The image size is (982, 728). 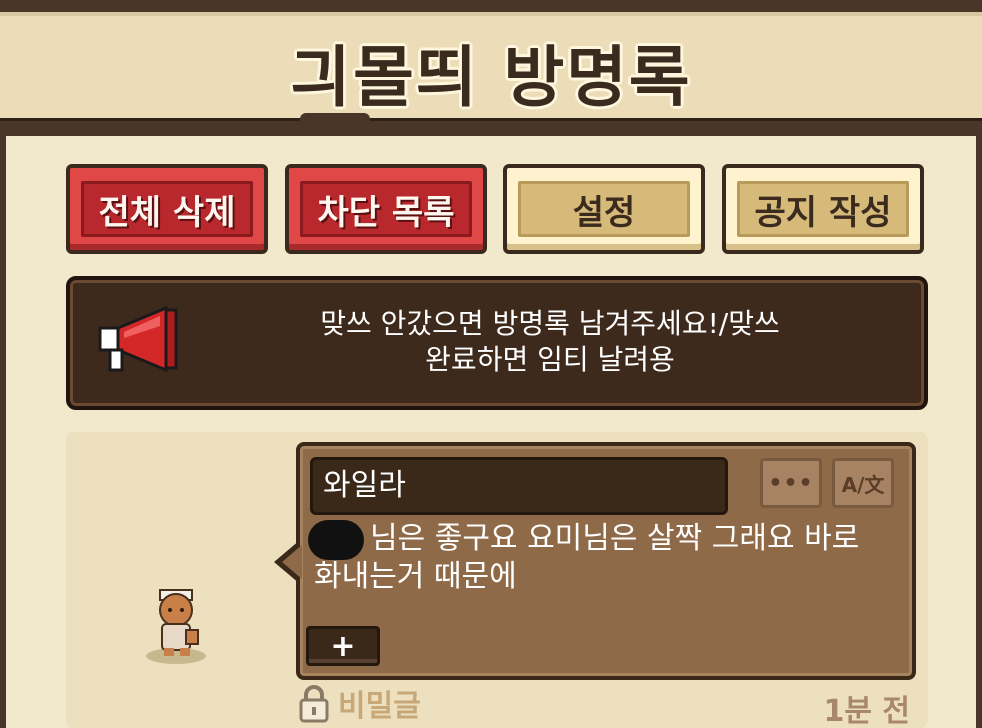 I want to click on more-options-button: •••, so click(x=791, y=483).